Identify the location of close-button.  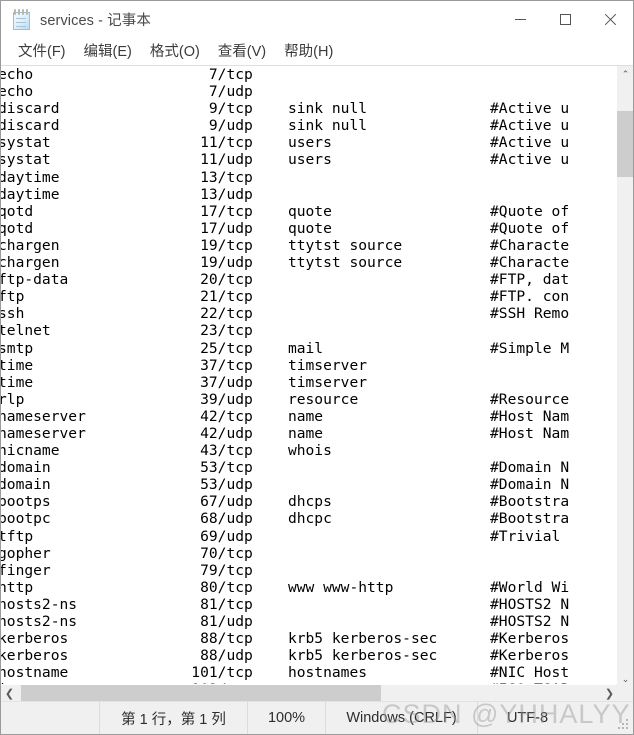
(610, 19).